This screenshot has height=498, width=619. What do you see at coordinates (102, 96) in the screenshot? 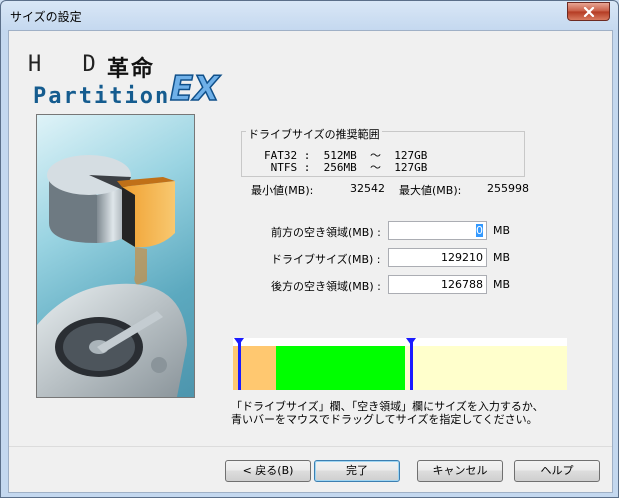
I see `logo-partition-text: Partition` at bounding box center [102, 96].